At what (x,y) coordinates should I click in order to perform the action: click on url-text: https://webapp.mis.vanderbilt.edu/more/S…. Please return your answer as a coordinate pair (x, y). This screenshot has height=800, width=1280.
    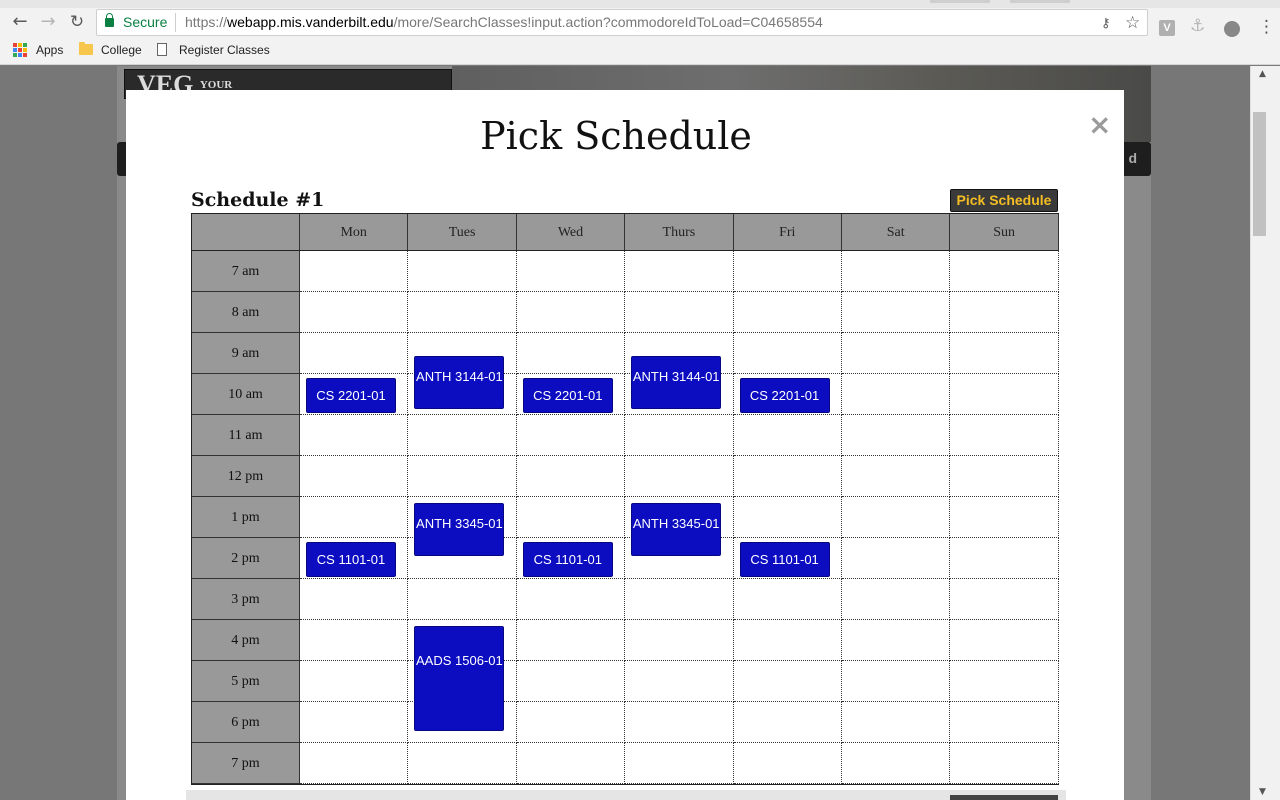
    Looking at the image, I should click on (504, 22).